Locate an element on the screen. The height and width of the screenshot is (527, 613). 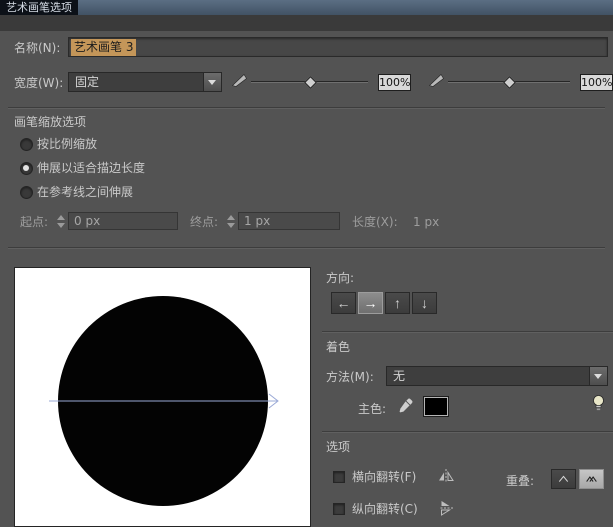
overlap-label: 重叠: is located at coordinates (520, 481).